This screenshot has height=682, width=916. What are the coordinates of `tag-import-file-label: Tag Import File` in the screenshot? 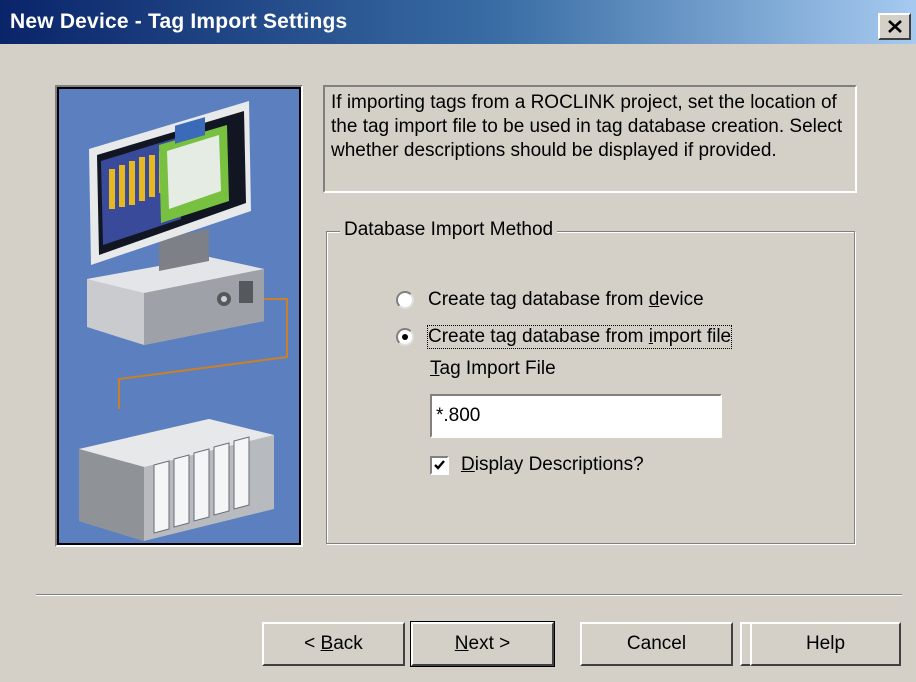 It's located at (493, 368).